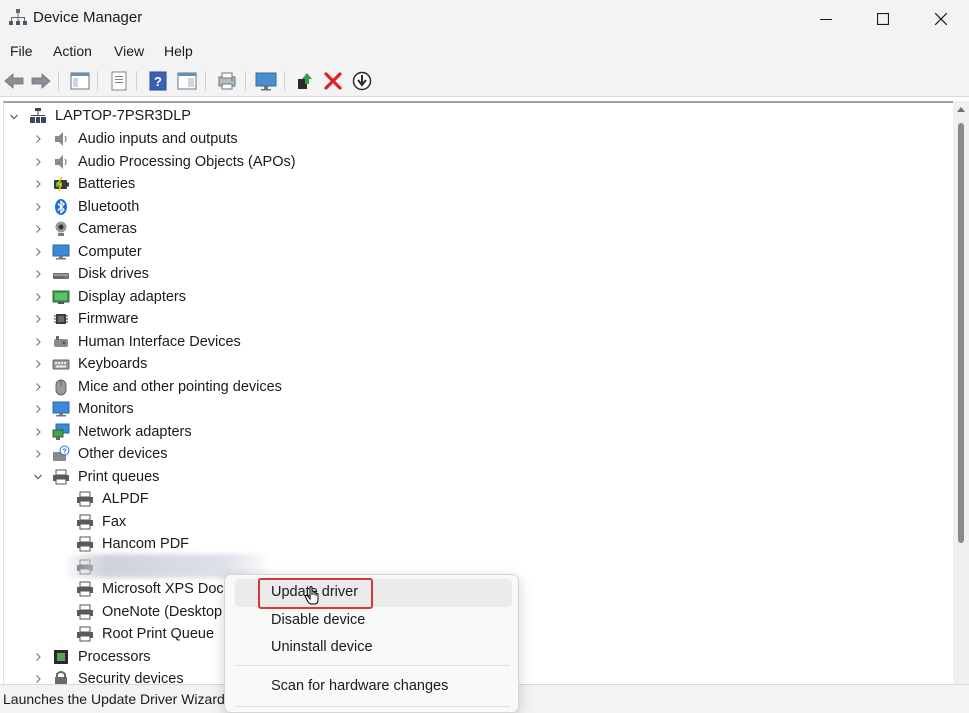 The height and width of the screenshot is (713, 969). I want to click on scroll-up-arrow-icon, so click(961, 109).